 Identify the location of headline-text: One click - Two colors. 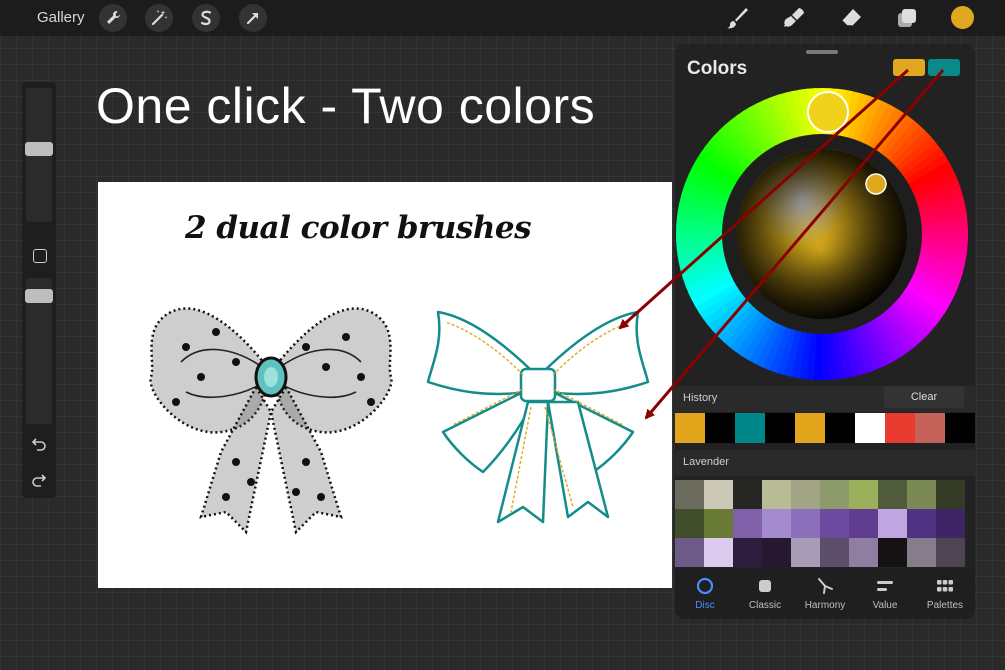
(346, 106).